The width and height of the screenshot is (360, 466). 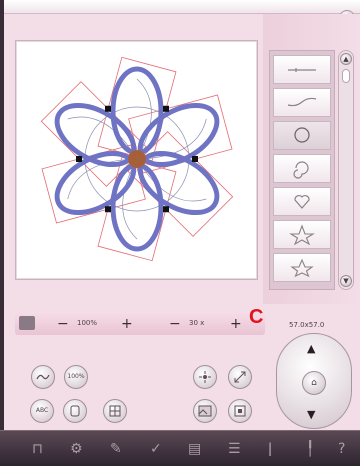 I want to click on size-plus-button: +, so click(x=236, y=324).